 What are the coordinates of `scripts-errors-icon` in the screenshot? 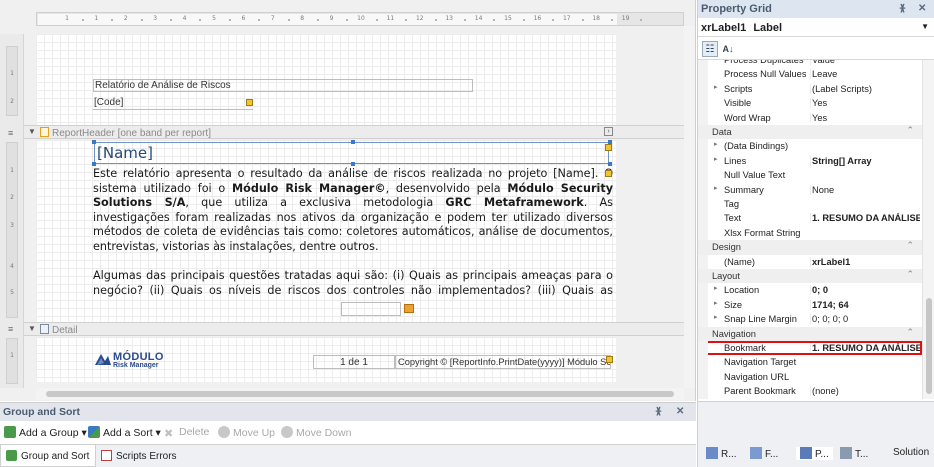 It's located at (106, 455).